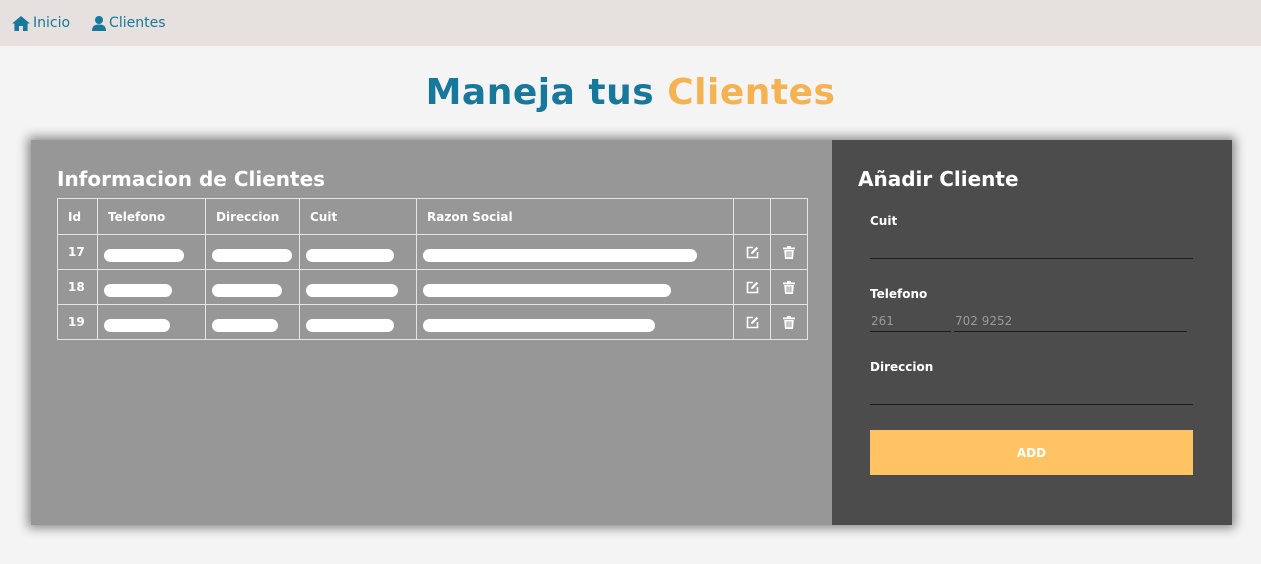  I want to click on table-row: 18, so click(432, 287).